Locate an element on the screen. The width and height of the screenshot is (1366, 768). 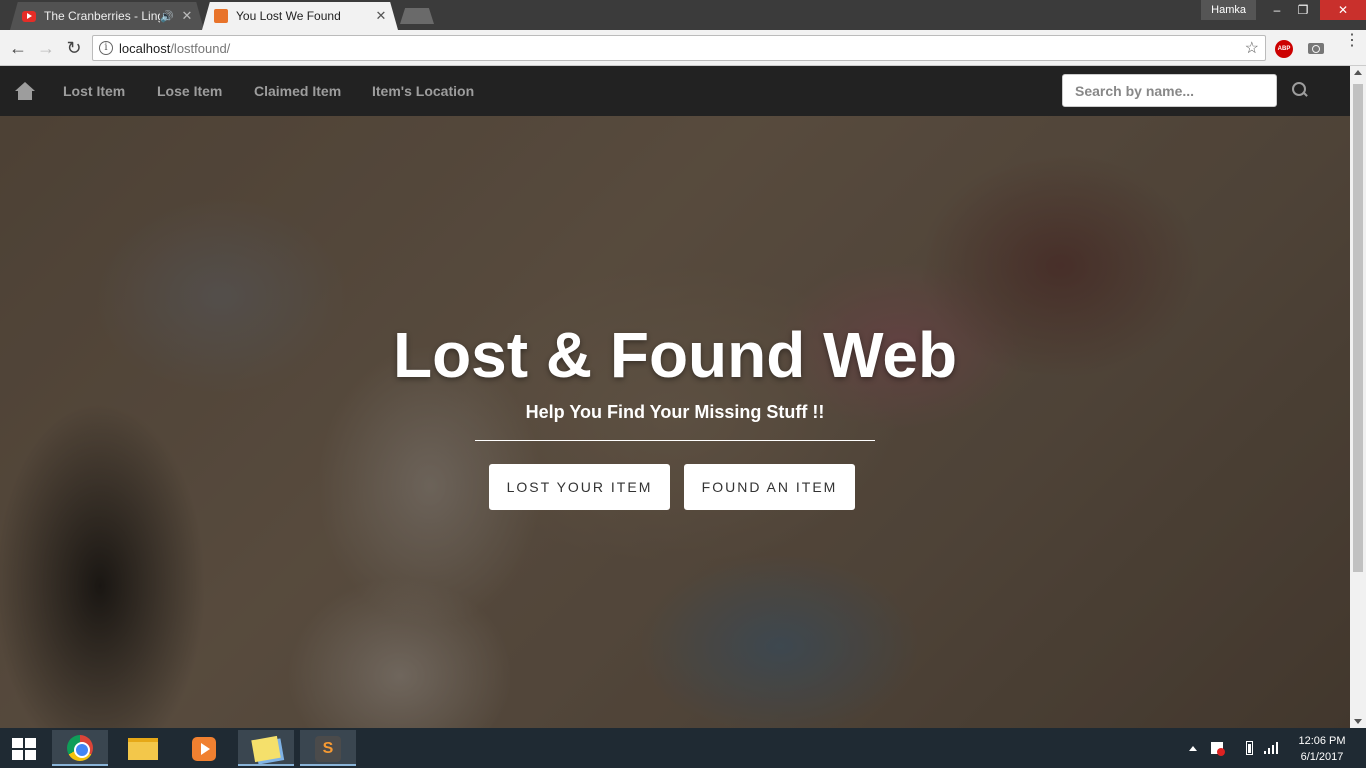
url-text: localhost/lostfound/ is located at coordinates (174, 48).